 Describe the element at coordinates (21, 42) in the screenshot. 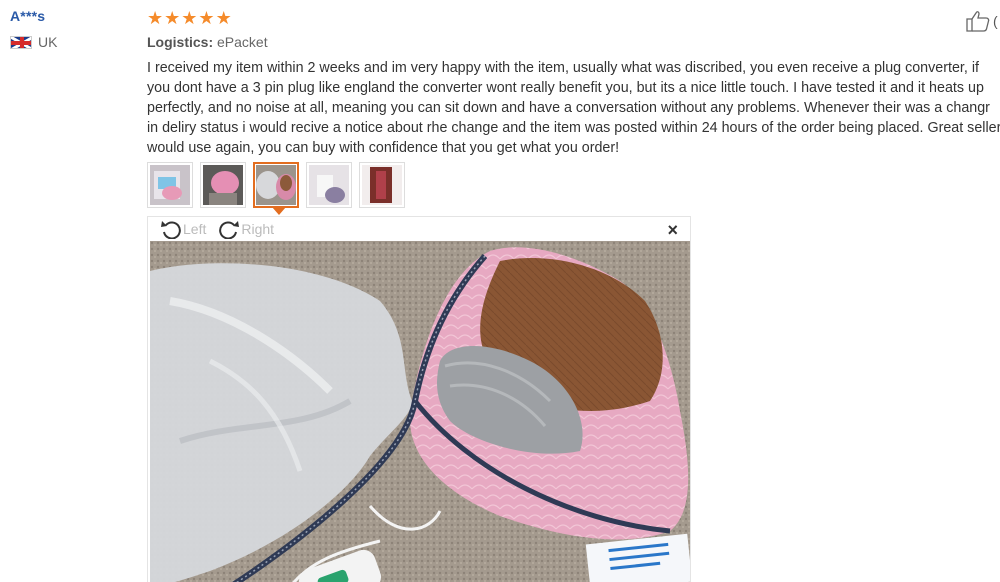

I see `uk-flag-icon` at that location.